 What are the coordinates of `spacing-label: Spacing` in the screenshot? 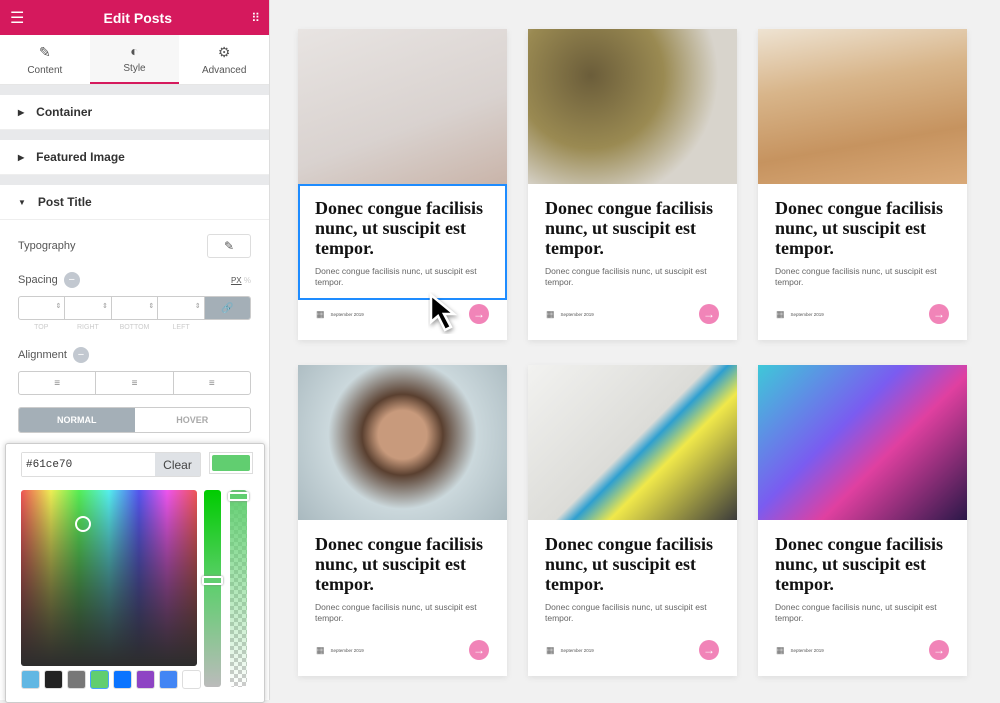 It's located at (38, 280).